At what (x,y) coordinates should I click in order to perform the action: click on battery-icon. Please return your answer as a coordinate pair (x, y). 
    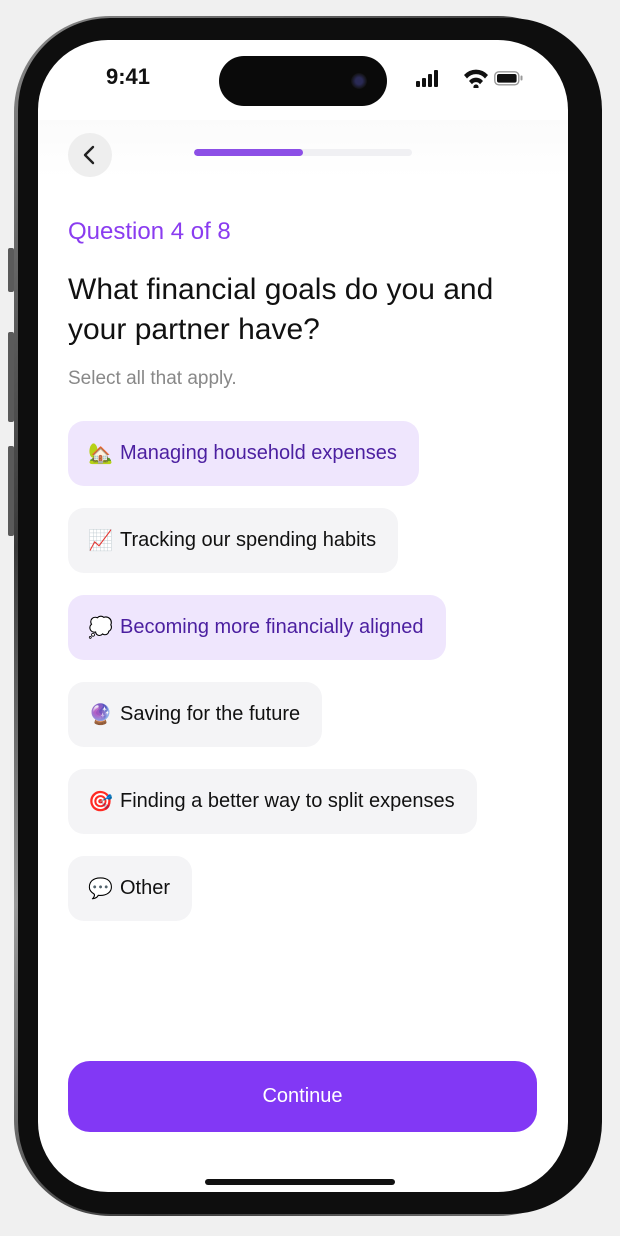
    Looking at the image, I should click on (508, 78).